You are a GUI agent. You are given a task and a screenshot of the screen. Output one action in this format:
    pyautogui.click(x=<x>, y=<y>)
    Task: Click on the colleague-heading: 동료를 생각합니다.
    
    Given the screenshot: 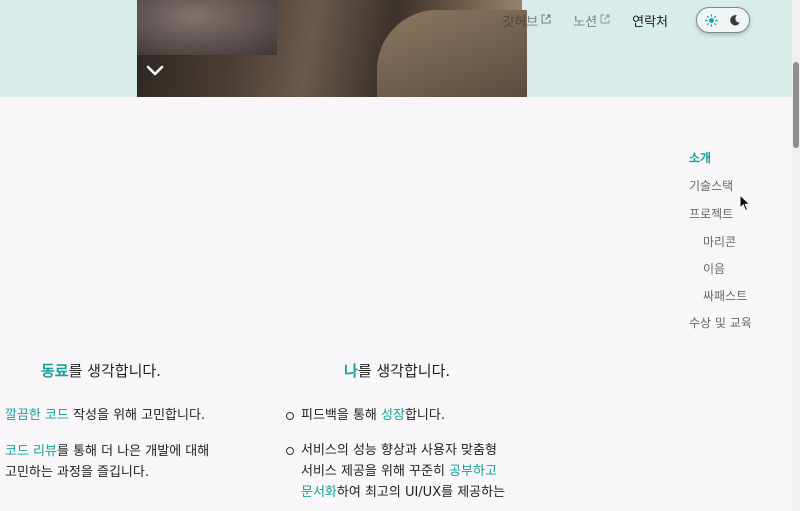 What is the action you would take?
    pyautogui.click(x=101, y=371)
    